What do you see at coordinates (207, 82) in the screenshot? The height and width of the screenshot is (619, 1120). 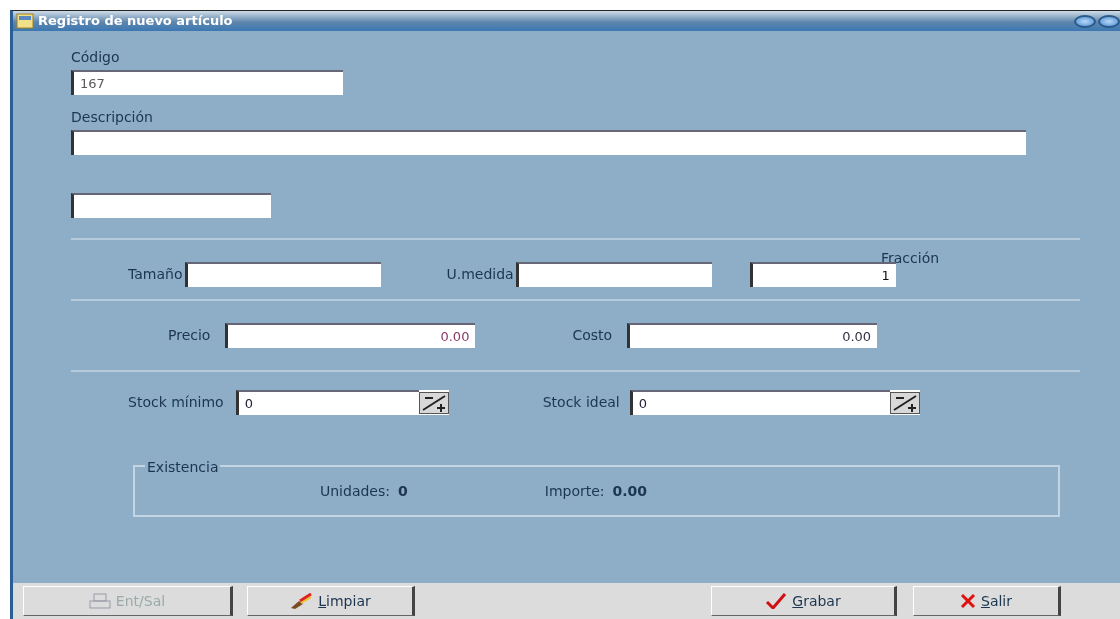 I see `input-field: 167` at bounding box center [207, 82].